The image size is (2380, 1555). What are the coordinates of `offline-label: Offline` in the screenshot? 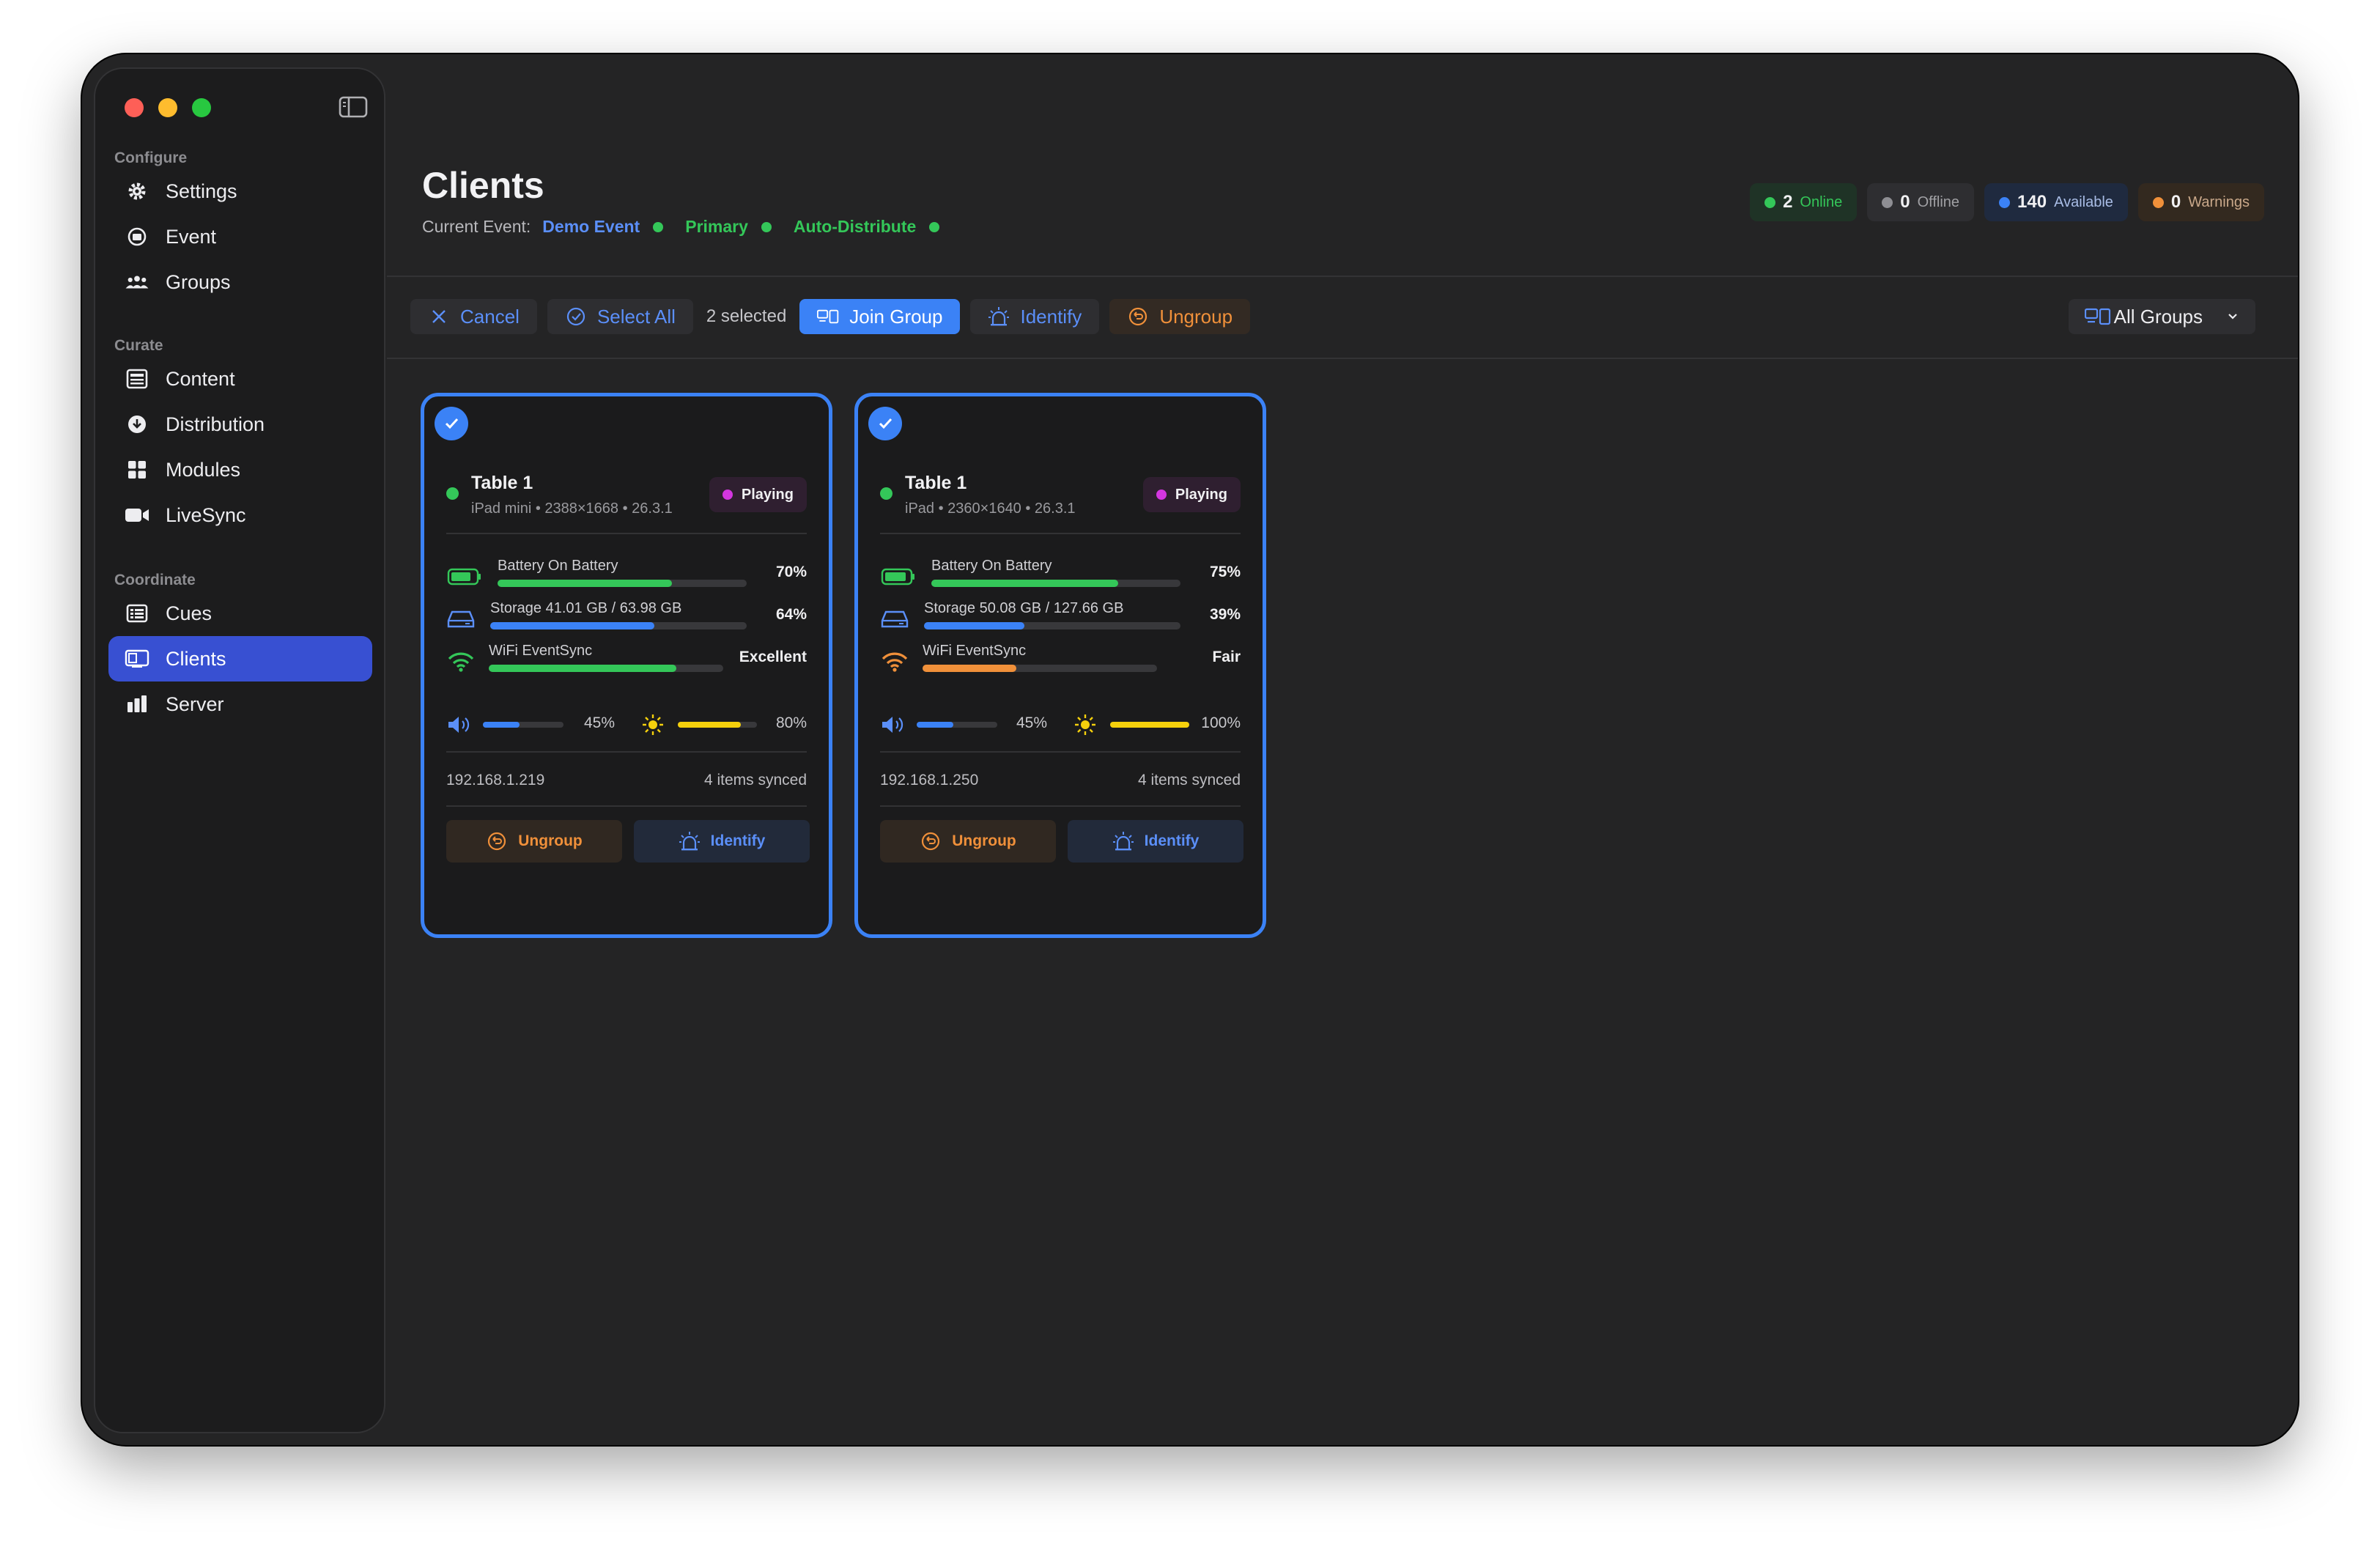 It's located at (1938, 201).